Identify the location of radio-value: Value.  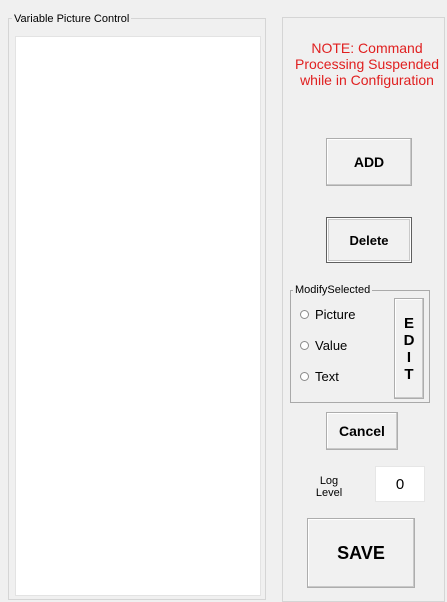
(323, 345).